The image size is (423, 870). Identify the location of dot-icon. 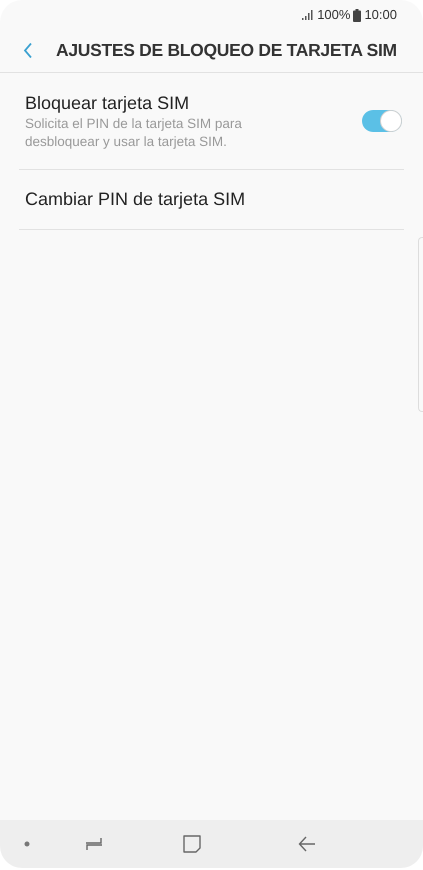
(27, 844).